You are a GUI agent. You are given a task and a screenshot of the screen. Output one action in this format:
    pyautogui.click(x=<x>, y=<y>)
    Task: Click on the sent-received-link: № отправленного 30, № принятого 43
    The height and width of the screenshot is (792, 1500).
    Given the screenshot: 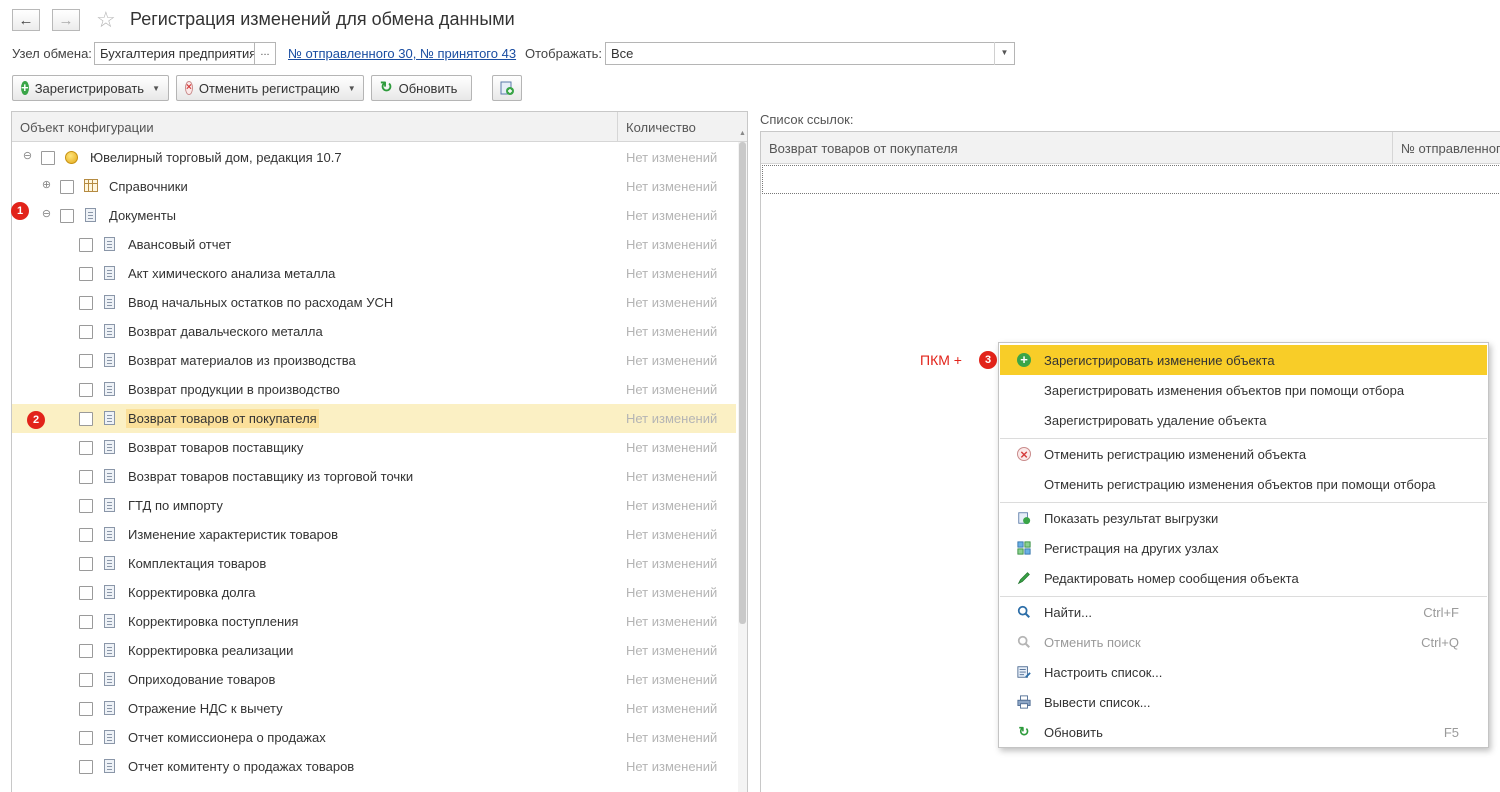 What is the action you would take?
    pyautogui.click(x=402, y=53)
    